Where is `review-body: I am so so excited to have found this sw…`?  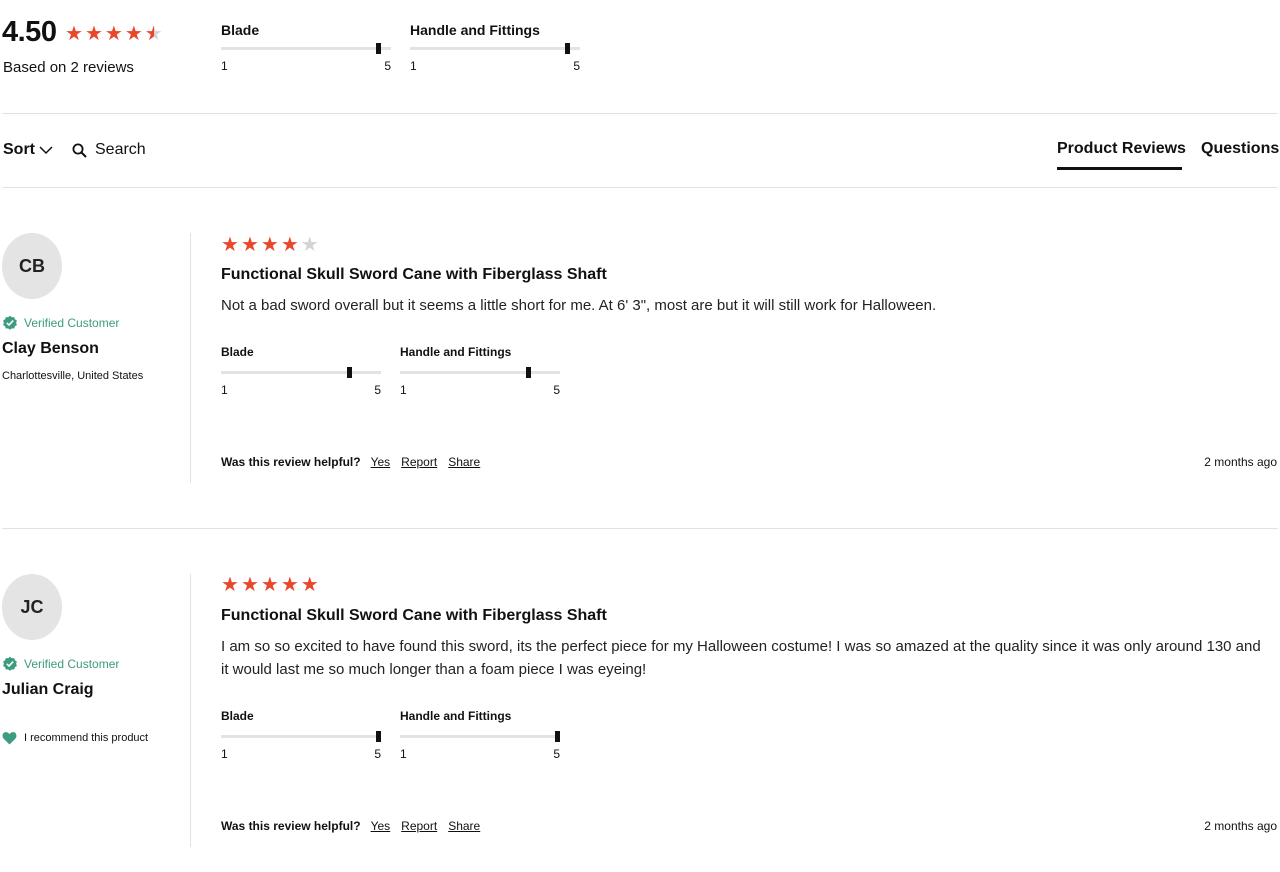
review-body: I am so so excited to have found this sw… is located at coordinates (741, 658).